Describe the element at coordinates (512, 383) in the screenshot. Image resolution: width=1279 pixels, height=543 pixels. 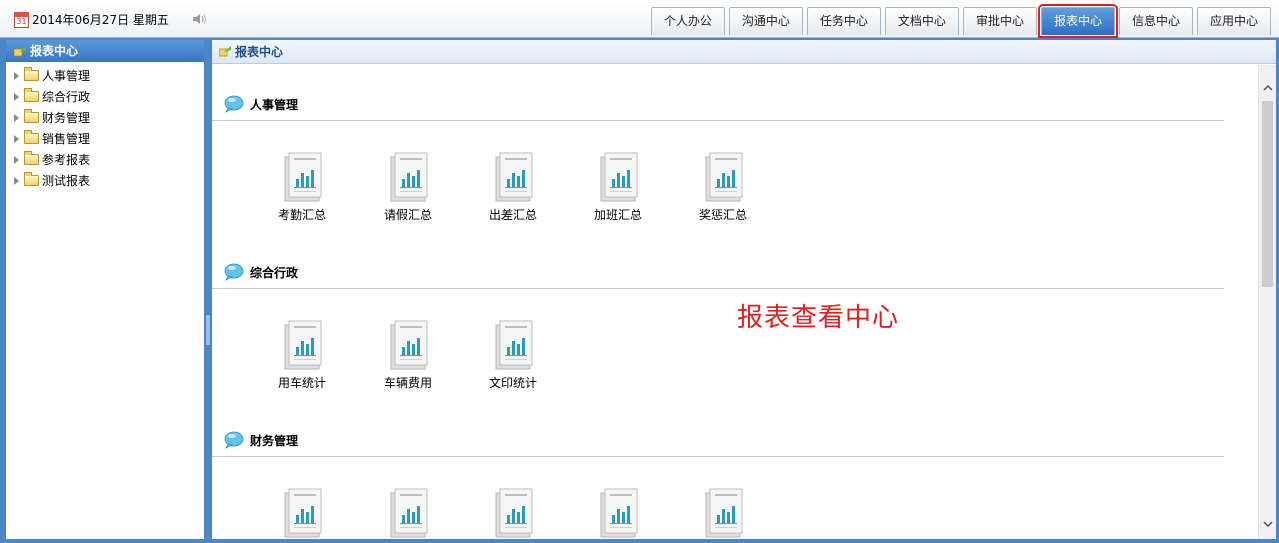
I see `report-label: 文印统计` at that location.